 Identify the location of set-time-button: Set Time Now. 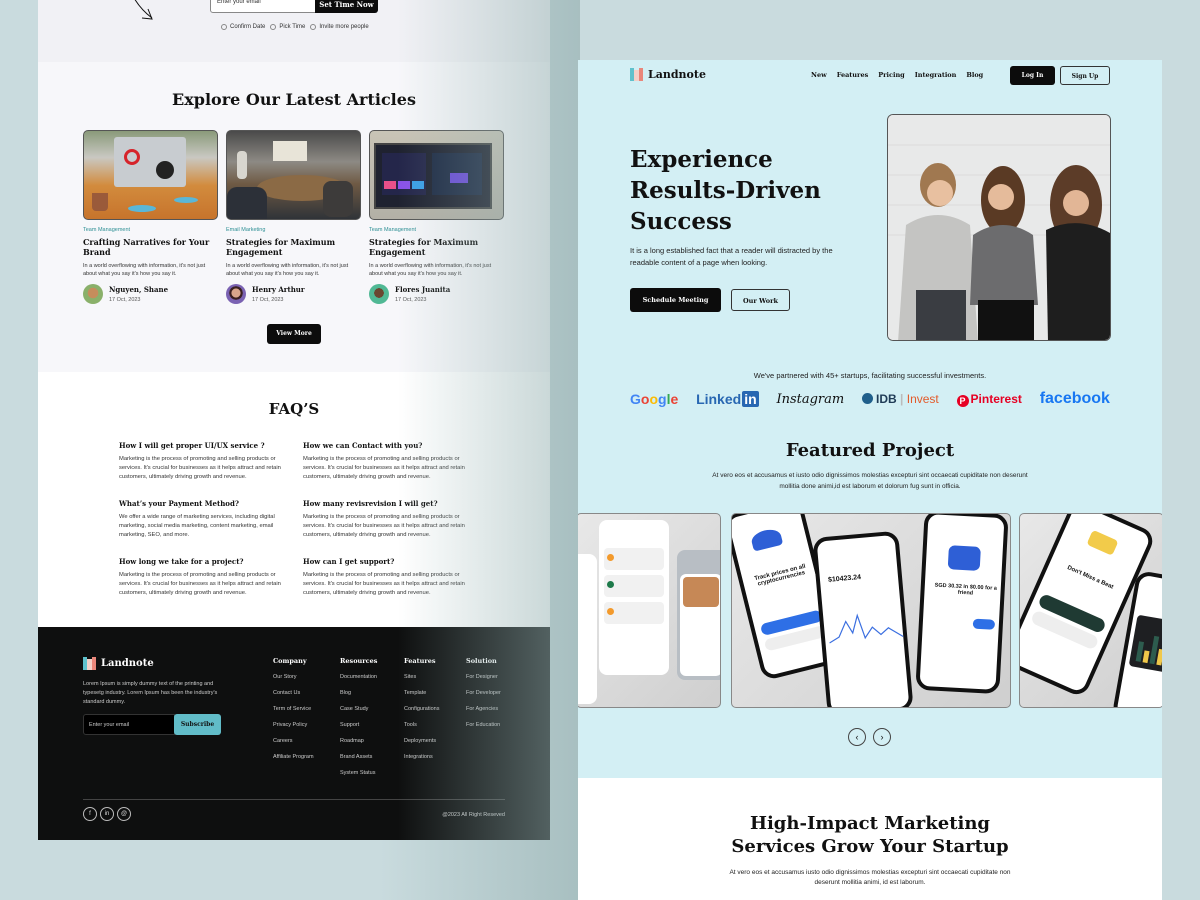
(346, 6).